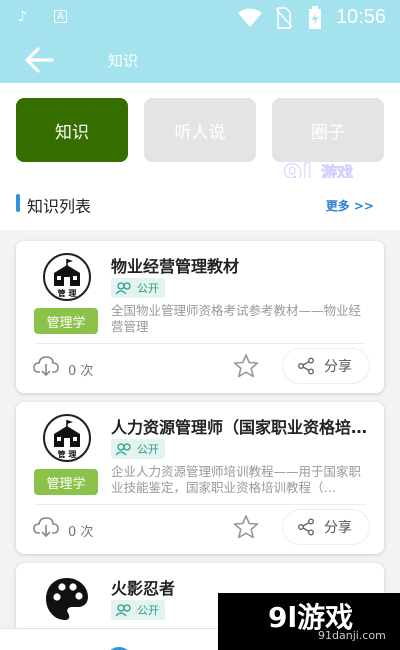 Image resolution: width=400 pixels, height=650 pixels. I want to click on section-title: 知识列表, so click(59, 206).